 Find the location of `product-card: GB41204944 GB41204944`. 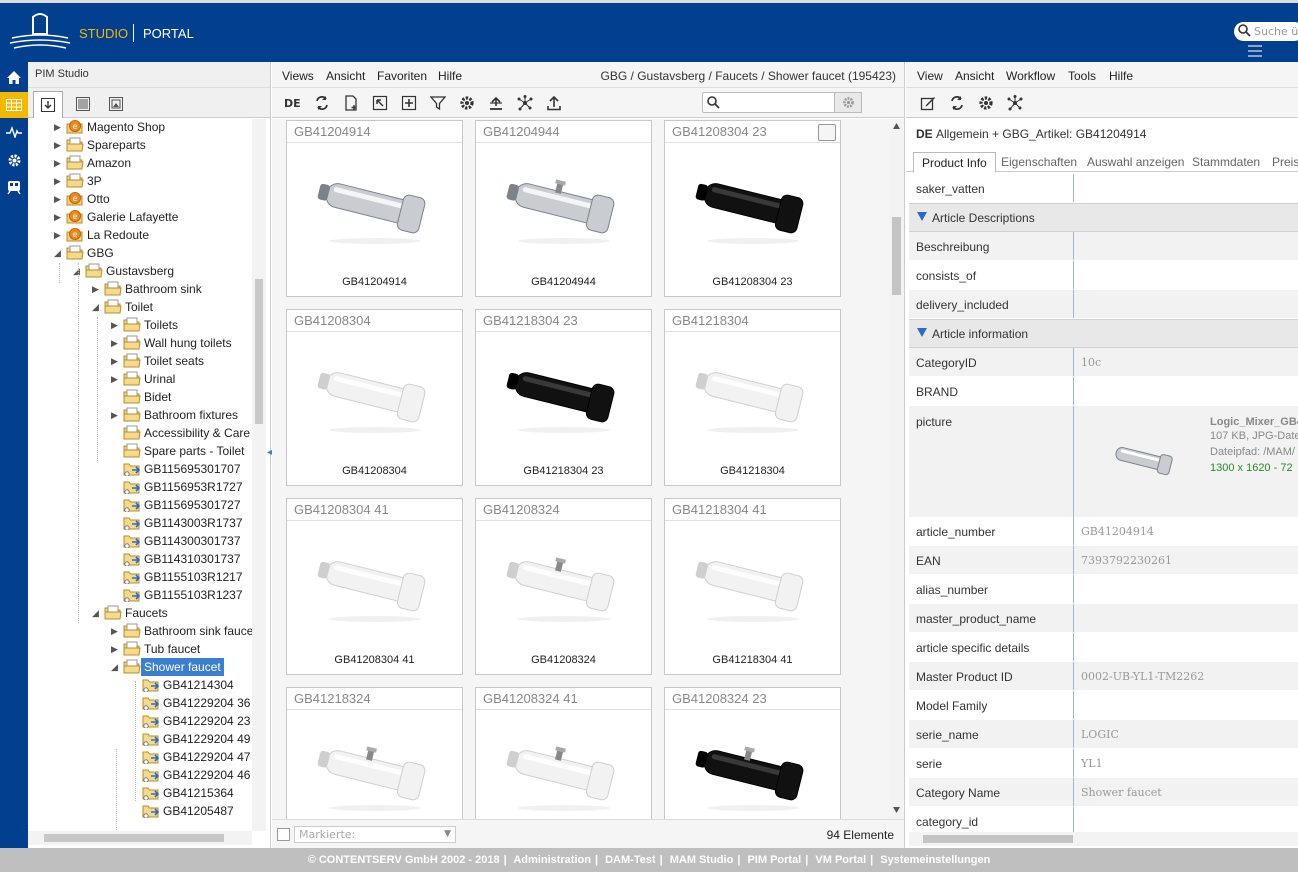

product-card: GB41204944 GB41204944 is located at coordinates (563, 208).